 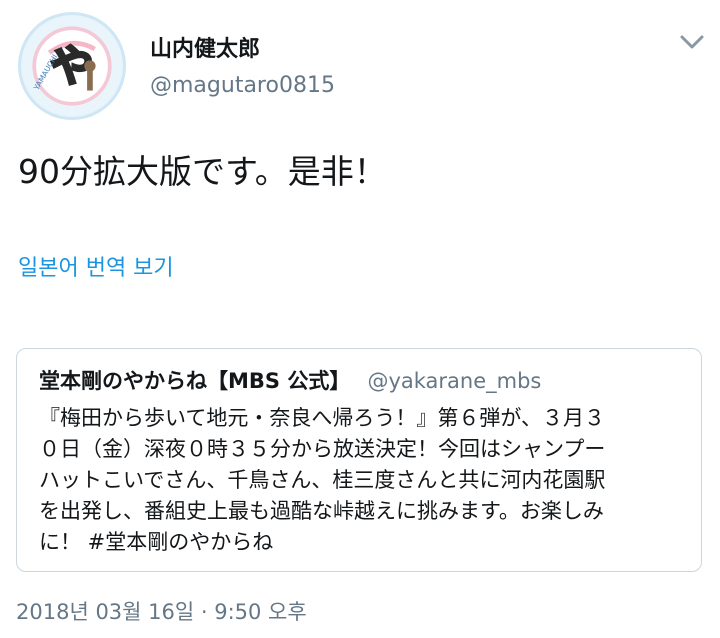 What do you see at coordinates (156, 542) in the screenshot?
I see `quoted-text-line: に！ #堂本剛のやからね` at bounding box center [156, 542].